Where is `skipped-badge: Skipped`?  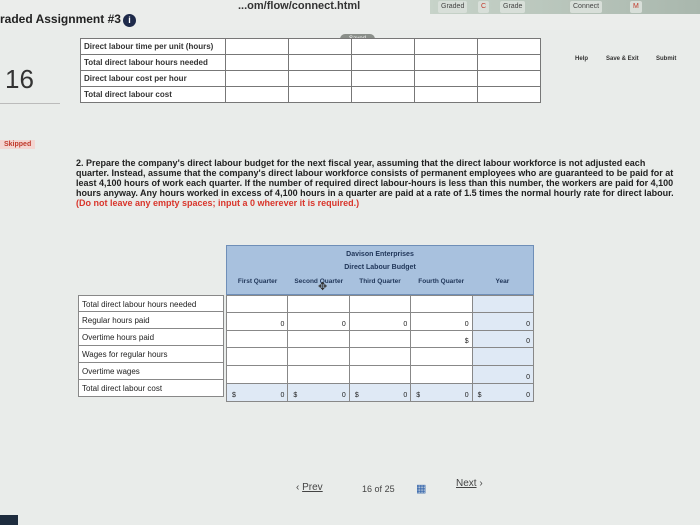 skipped-badge: Skipped is located at coordinates (18, 144).